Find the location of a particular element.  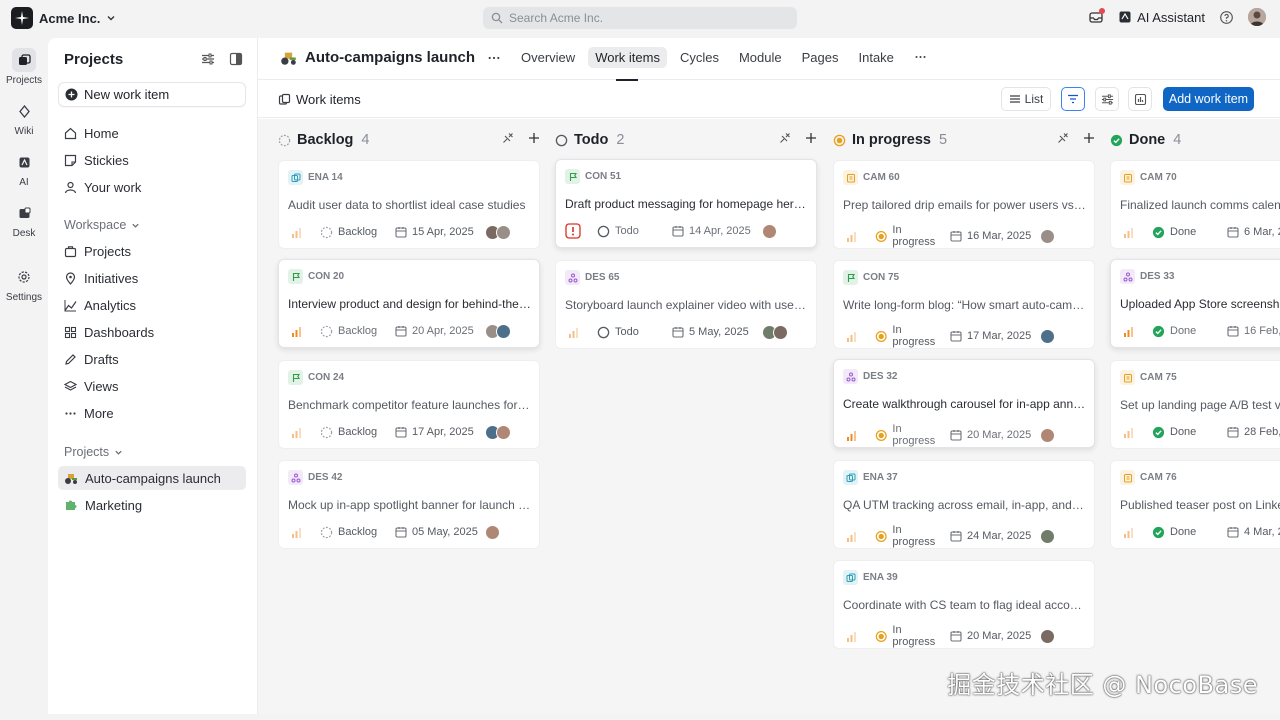

analytics-button is located at coordinates (1140, 99).